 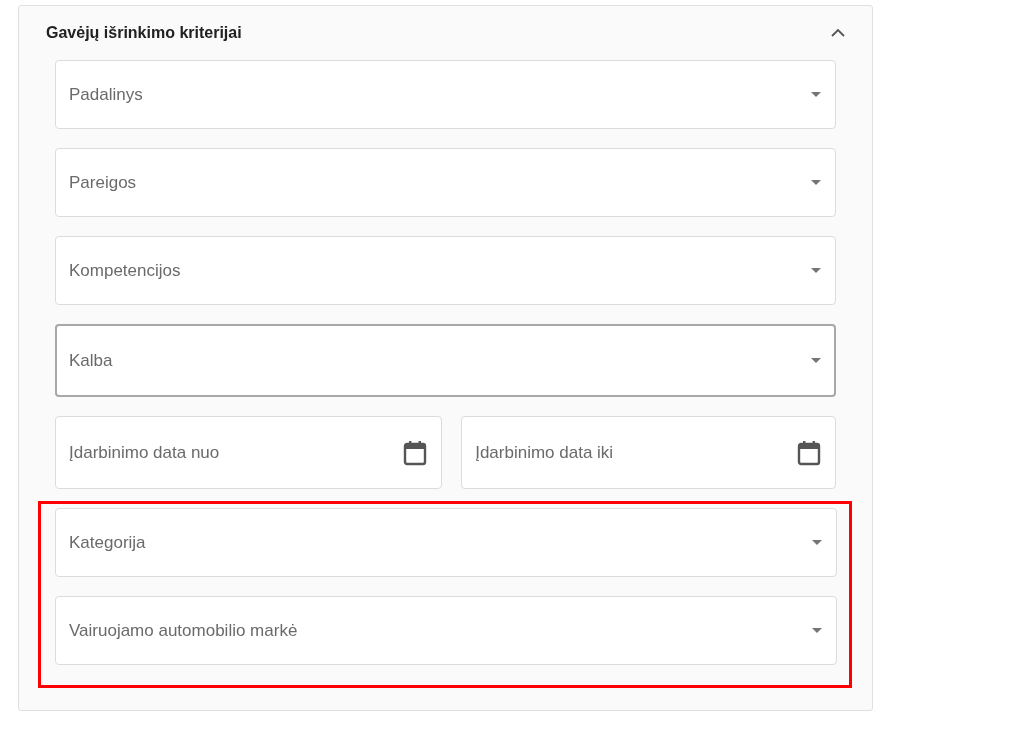 I want to click on select-field: Pareigos, so click(x=445, y=182).